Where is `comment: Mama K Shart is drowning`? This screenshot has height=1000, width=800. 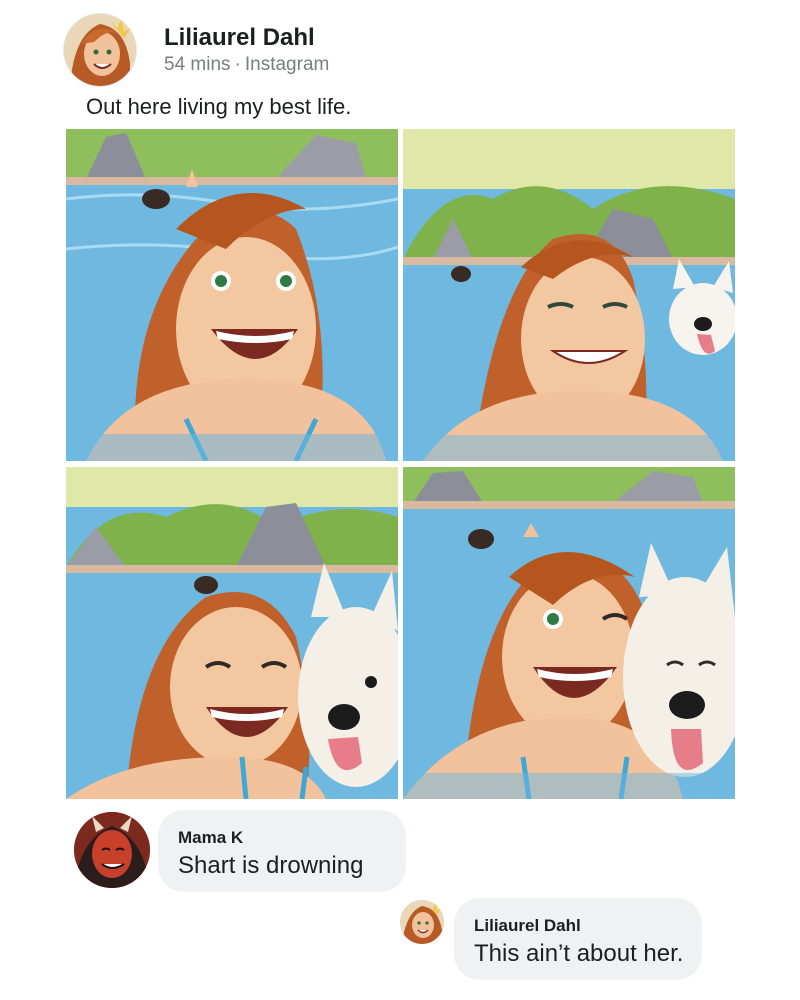
comment: Mama K Shart is drowning is located at coordinates (242, 851).